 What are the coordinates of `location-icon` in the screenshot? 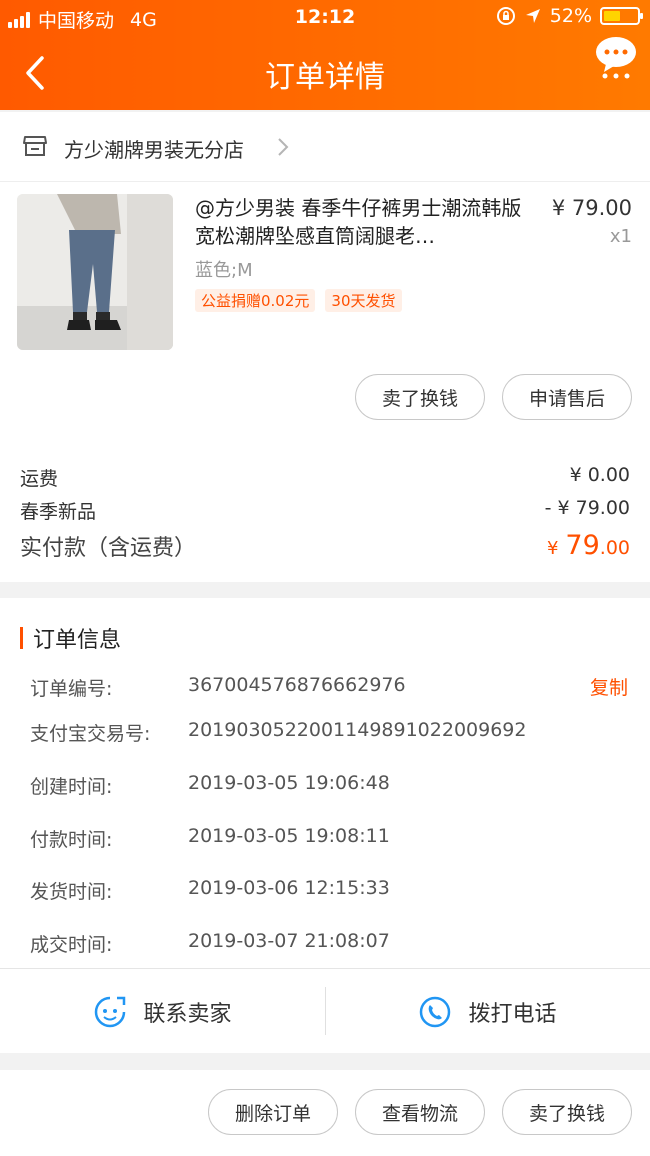 It's located at (532, 16).